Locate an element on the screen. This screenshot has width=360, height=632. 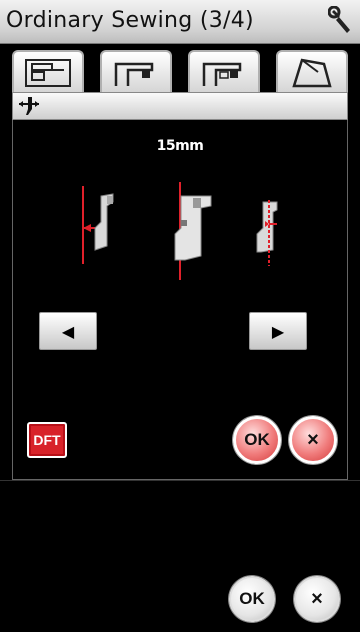
bag-icon is located at coordinates (312, 73).